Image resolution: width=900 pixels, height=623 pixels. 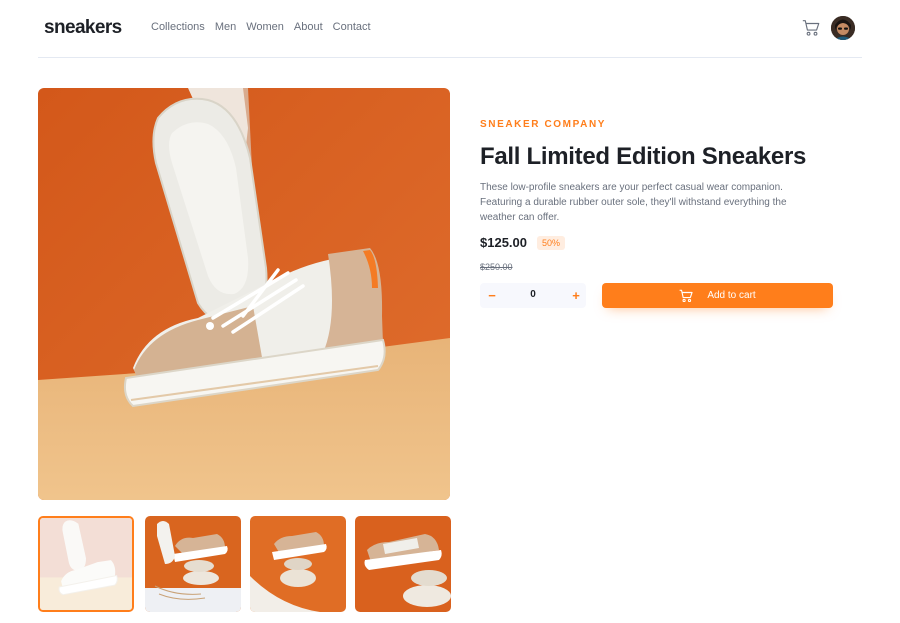 What do you see at coordinates (225, 27) in the screenshot?
I see `nav-item-men: Men` at bounding box center [225, 27].